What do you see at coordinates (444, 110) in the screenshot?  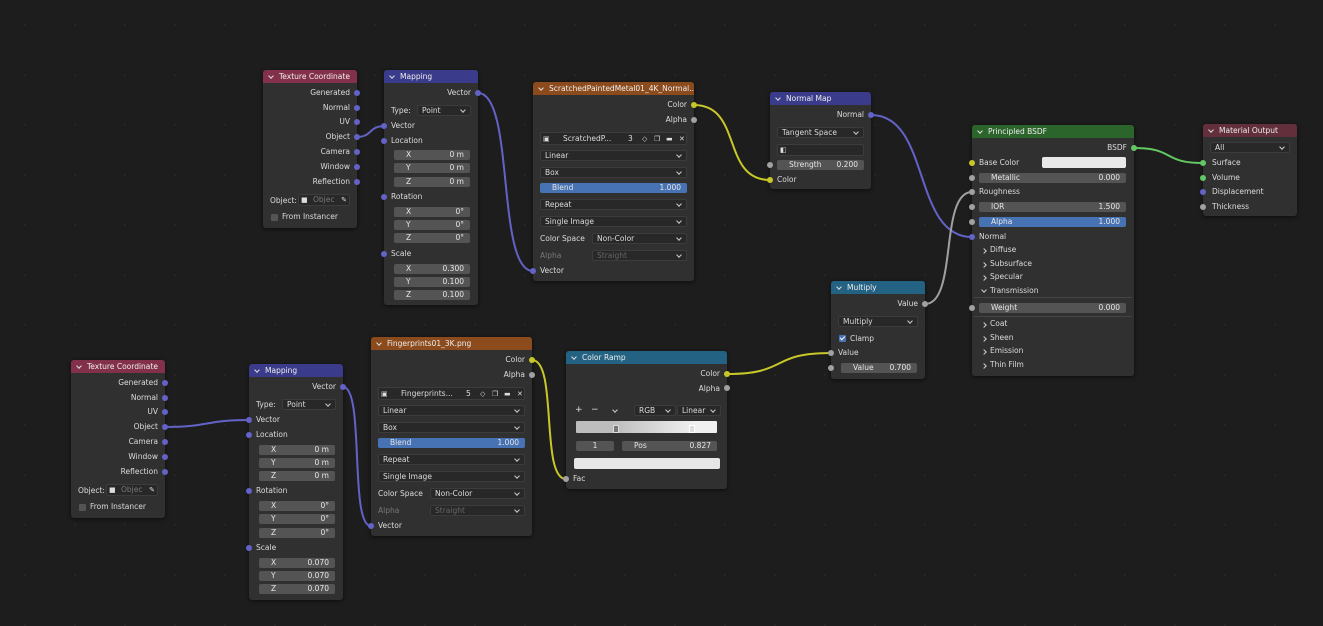 I see `type-dropdown: Point` at bounding box center [444, 110].